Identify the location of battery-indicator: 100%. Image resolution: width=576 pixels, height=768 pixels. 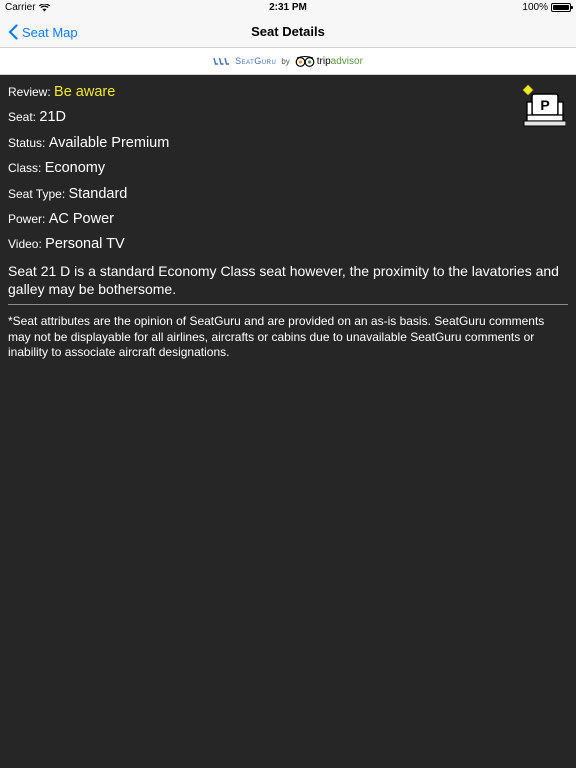
(547, 7).